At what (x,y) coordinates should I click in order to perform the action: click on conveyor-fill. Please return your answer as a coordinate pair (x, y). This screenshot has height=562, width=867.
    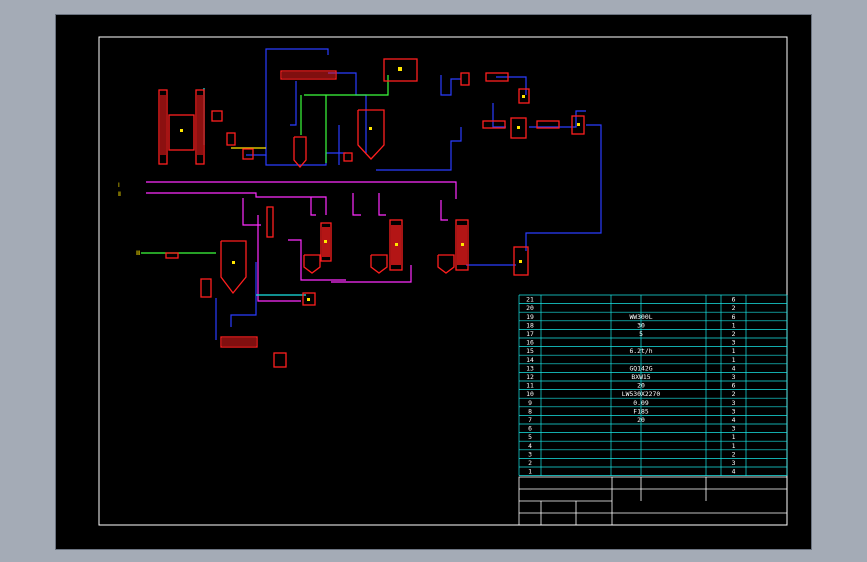
    Looking at the image, I should click on (308, 75).